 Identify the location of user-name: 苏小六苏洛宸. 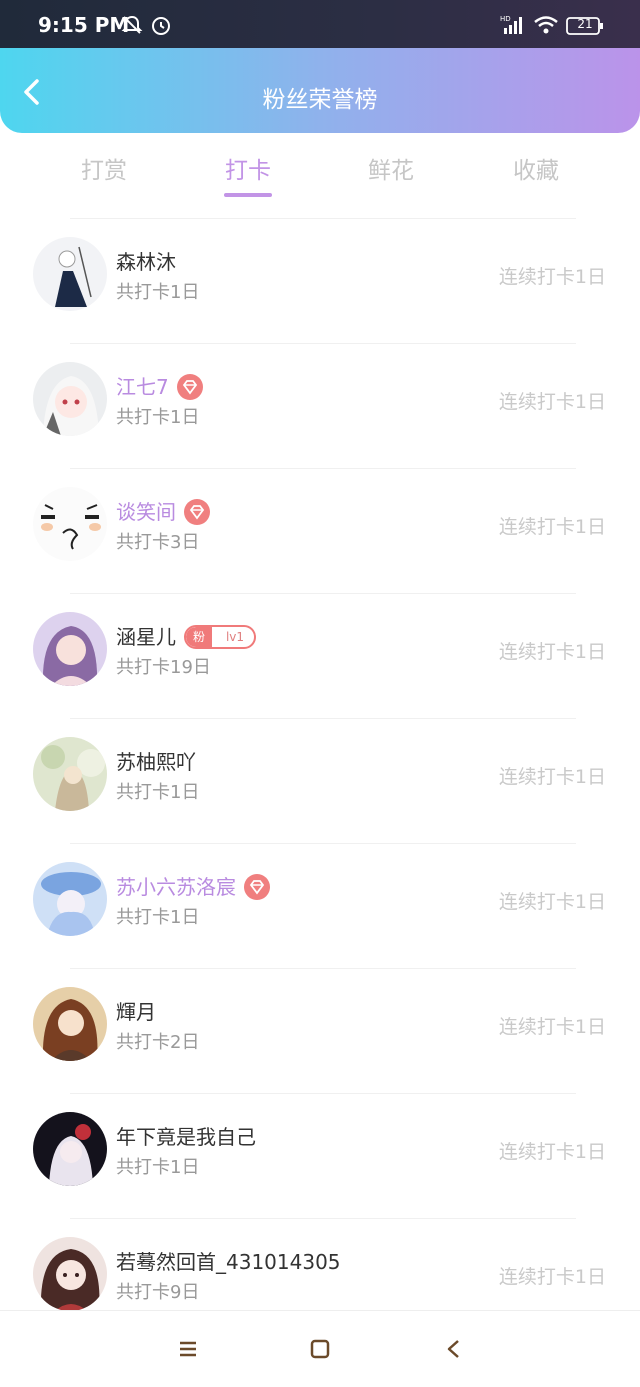
(193, 885).